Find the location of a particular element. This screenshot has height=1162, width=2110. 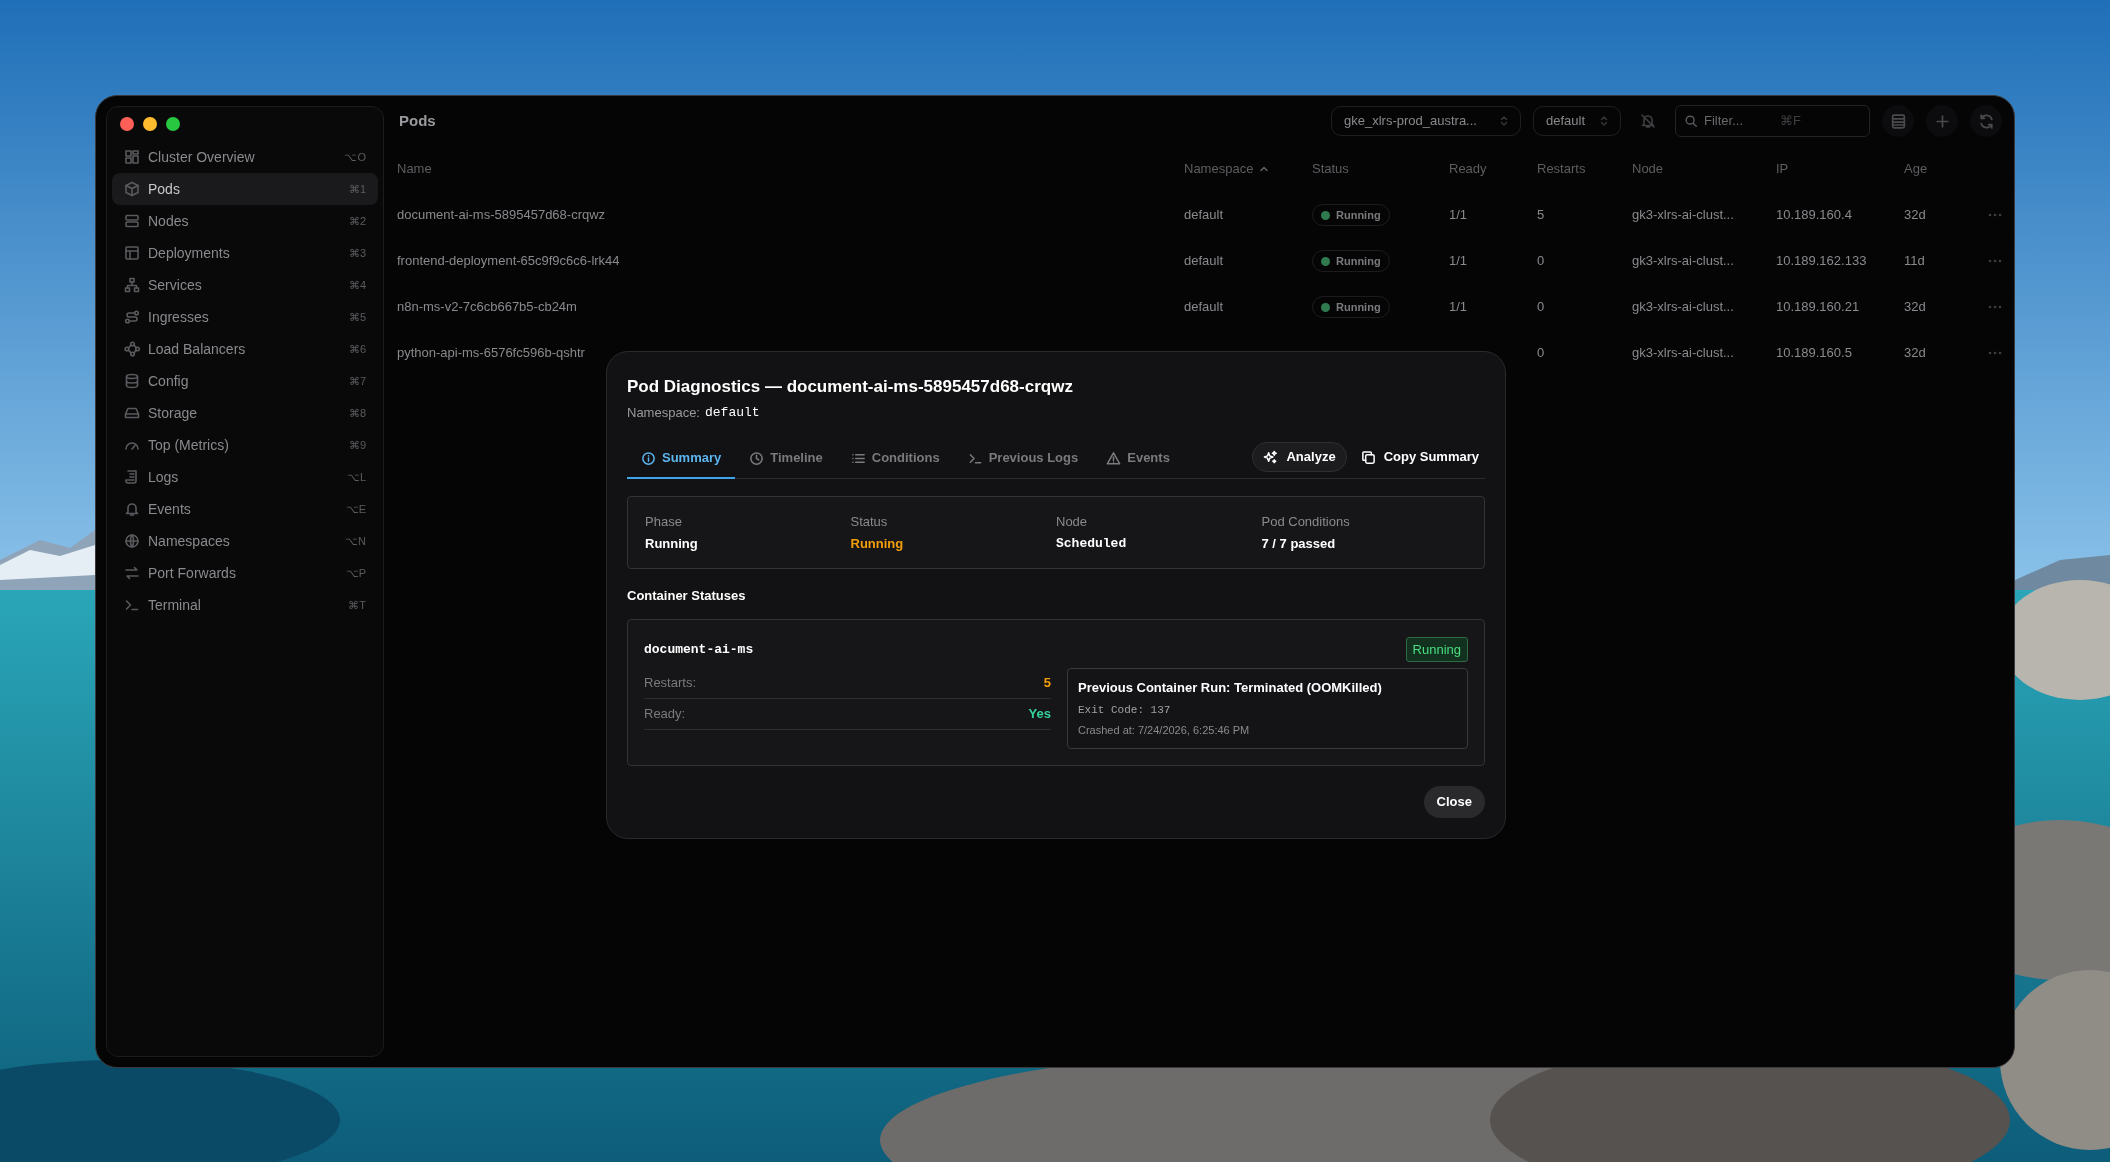

view-button is located at coordinates (1898, 121).